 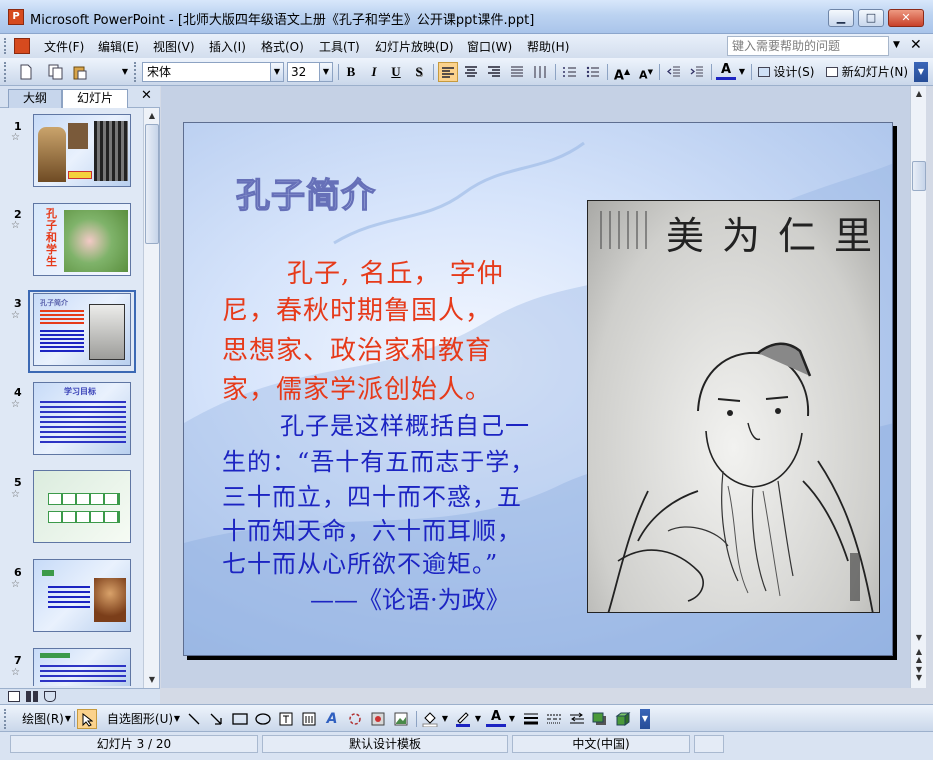 I want to click on autoshapes-menu-button: 自选图形(U), so click(x=140, y=719).